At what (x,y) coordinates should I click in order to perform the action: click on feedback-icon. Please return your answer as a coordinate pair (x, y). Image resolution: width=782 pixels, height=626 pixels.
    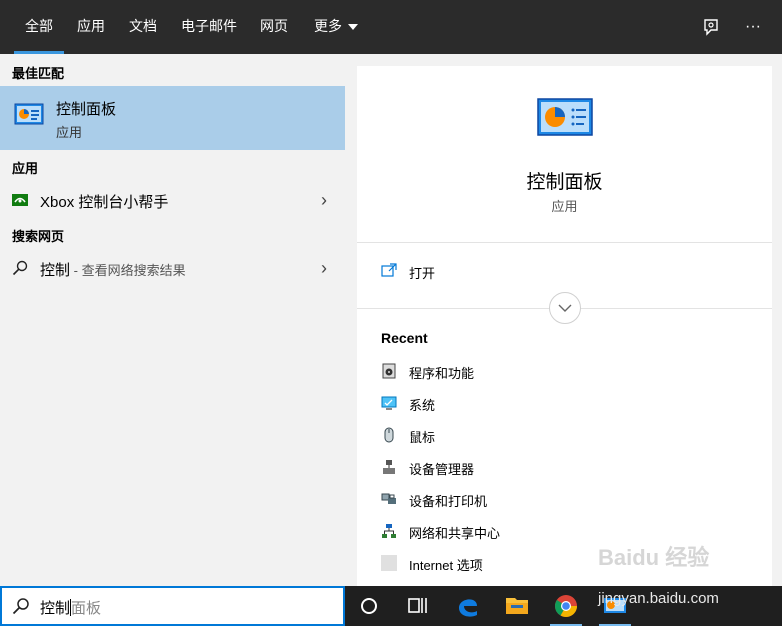
    Looking at the image, I should click on (711, 27).